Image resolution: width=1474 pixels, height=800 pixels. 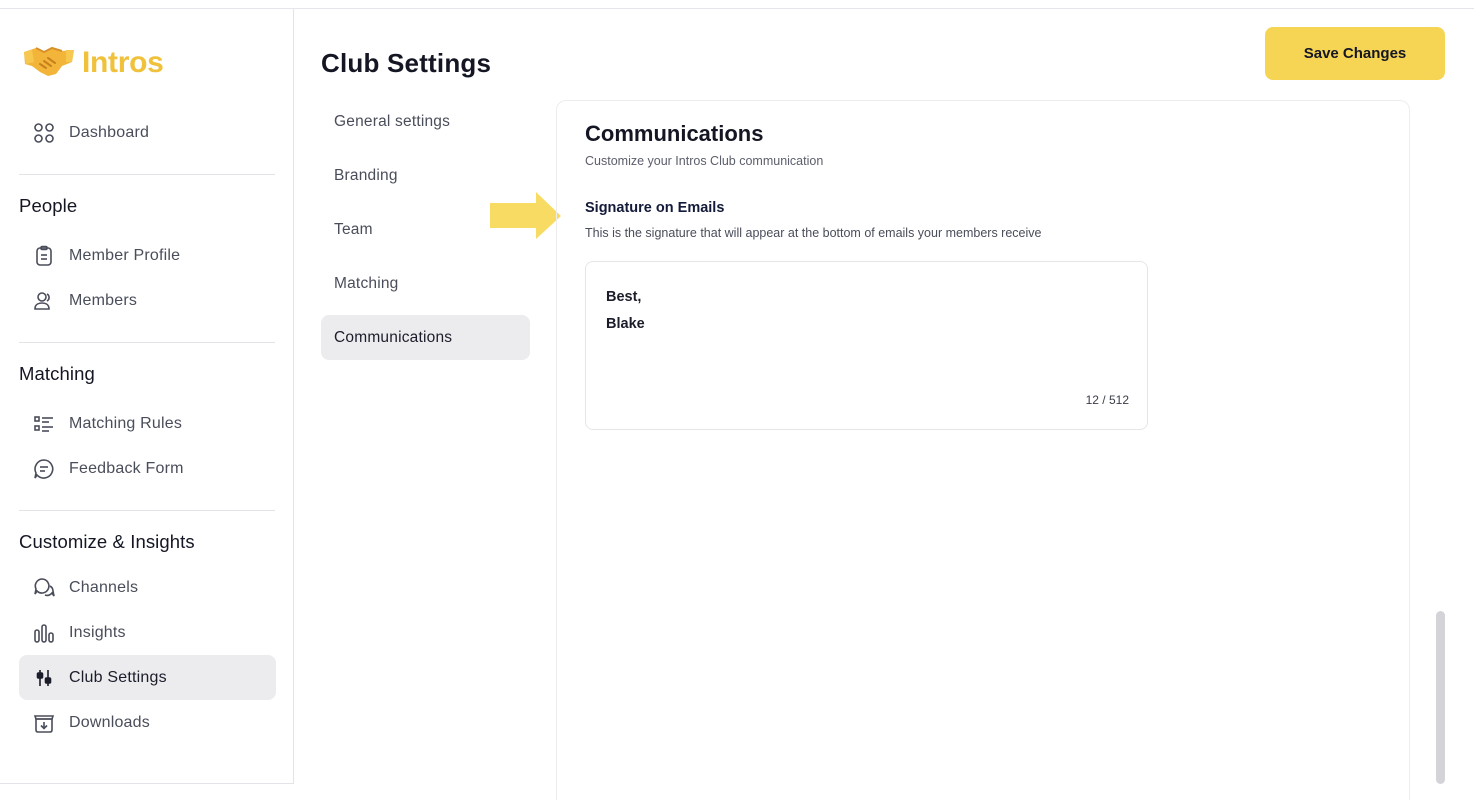 What do you see at coordinates (624, 297) in the screenshot?
I see `signature-line: Best,` at bounding box center [624, 297].